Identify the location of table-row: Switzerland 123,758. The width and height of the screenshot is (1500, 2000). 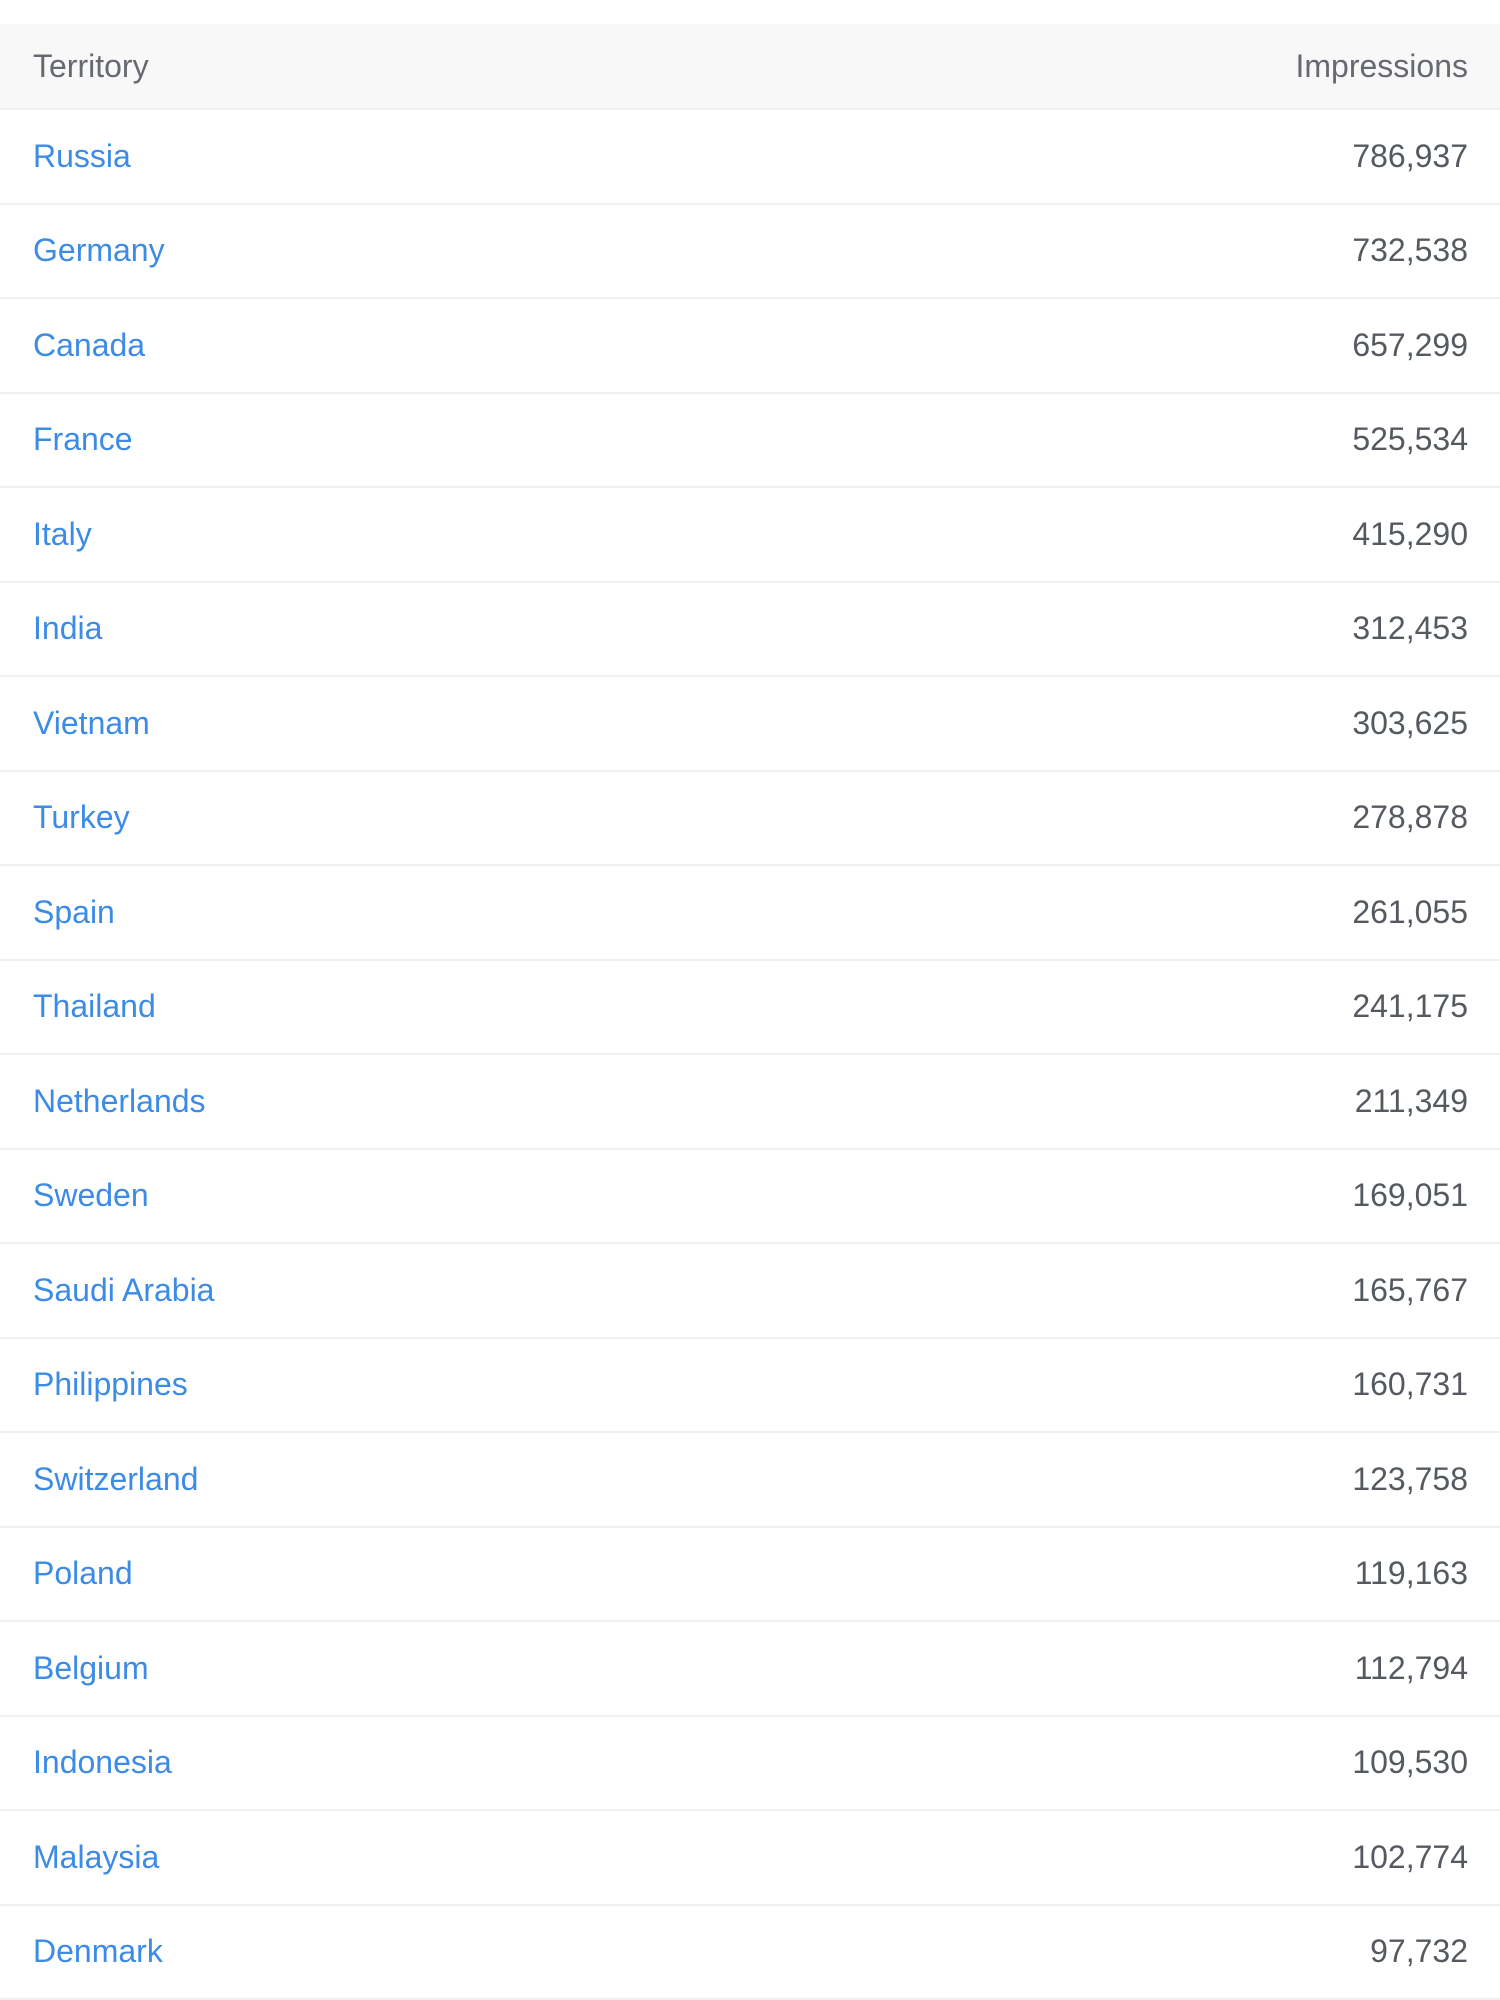
(750, 1480).